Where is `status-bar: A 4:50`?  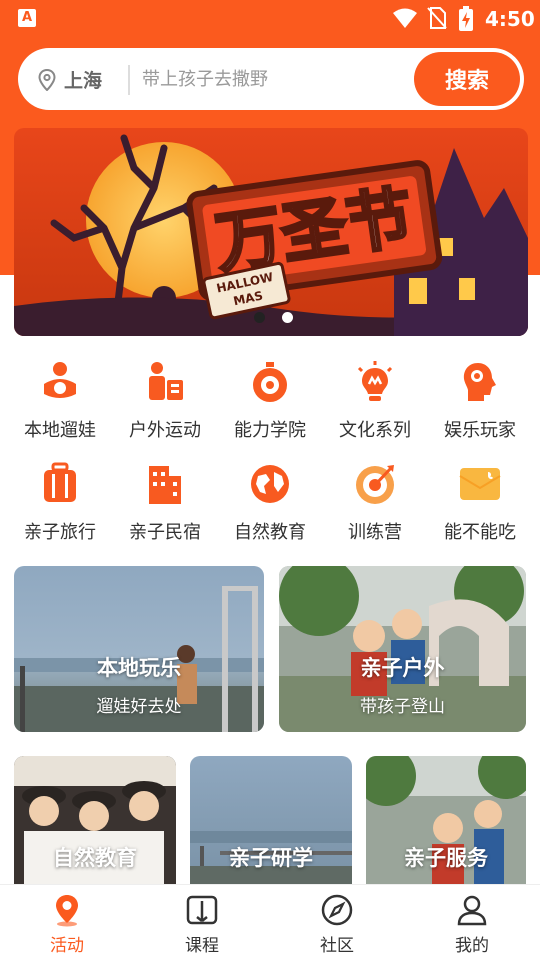 status-bar: A 4:50 is located at coordinates (270, 18).